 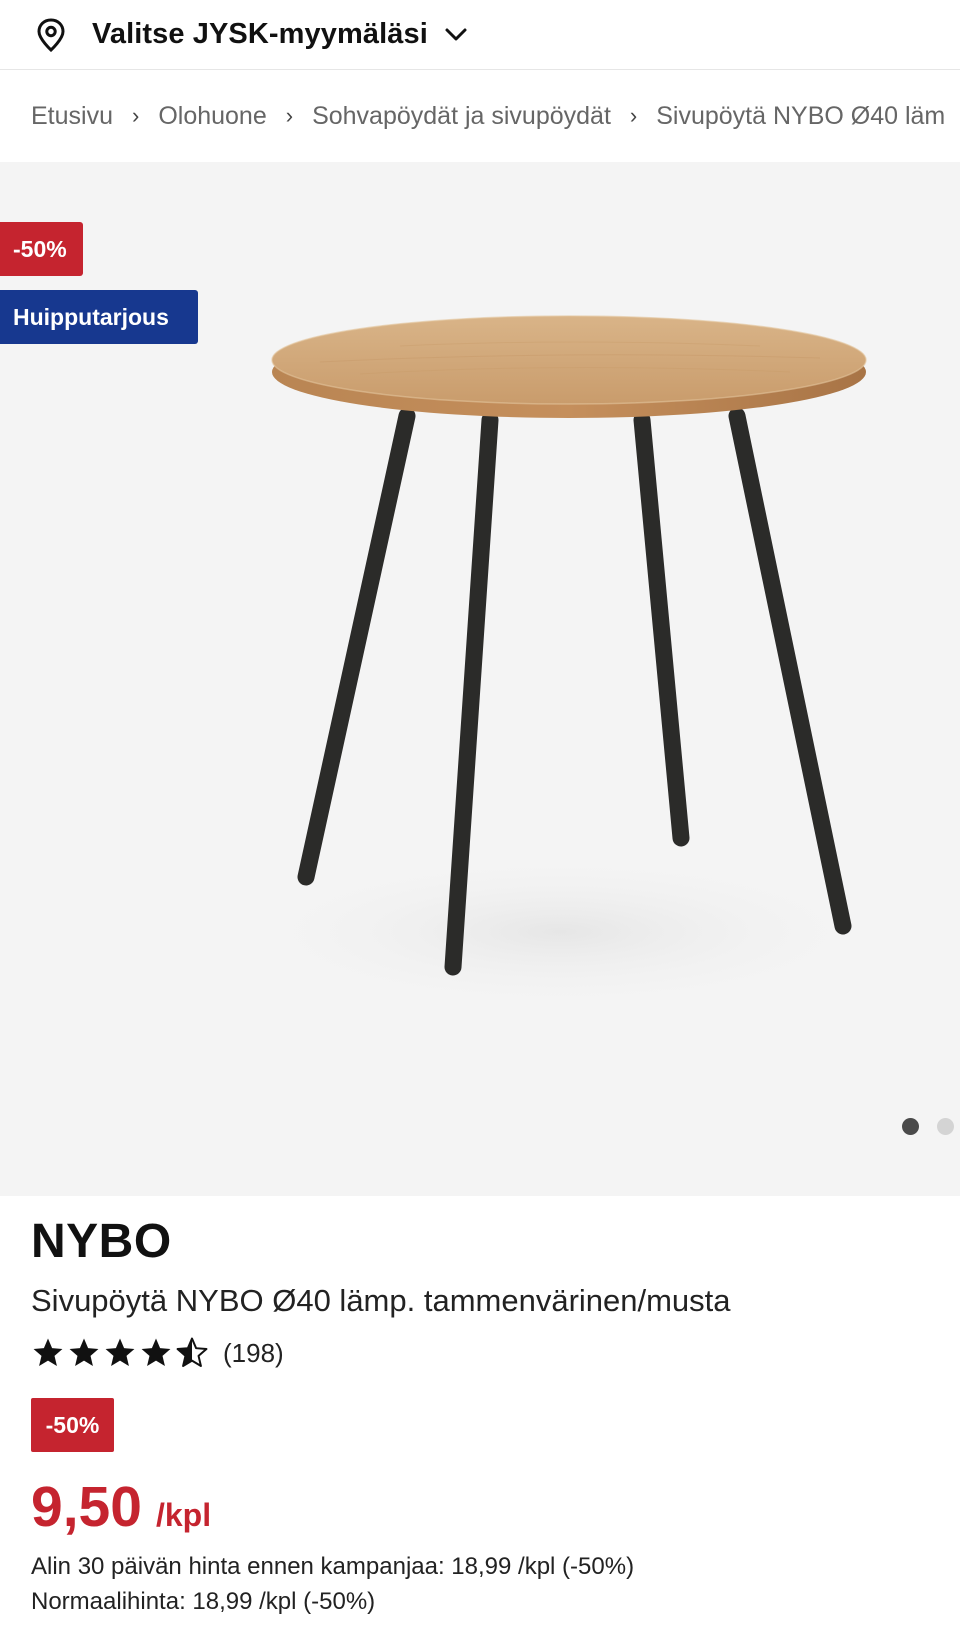 What do you see at coordinates (41, 249) in the screenshot?
I see `discount-badge: -50%` at bounding box center [41, 249].